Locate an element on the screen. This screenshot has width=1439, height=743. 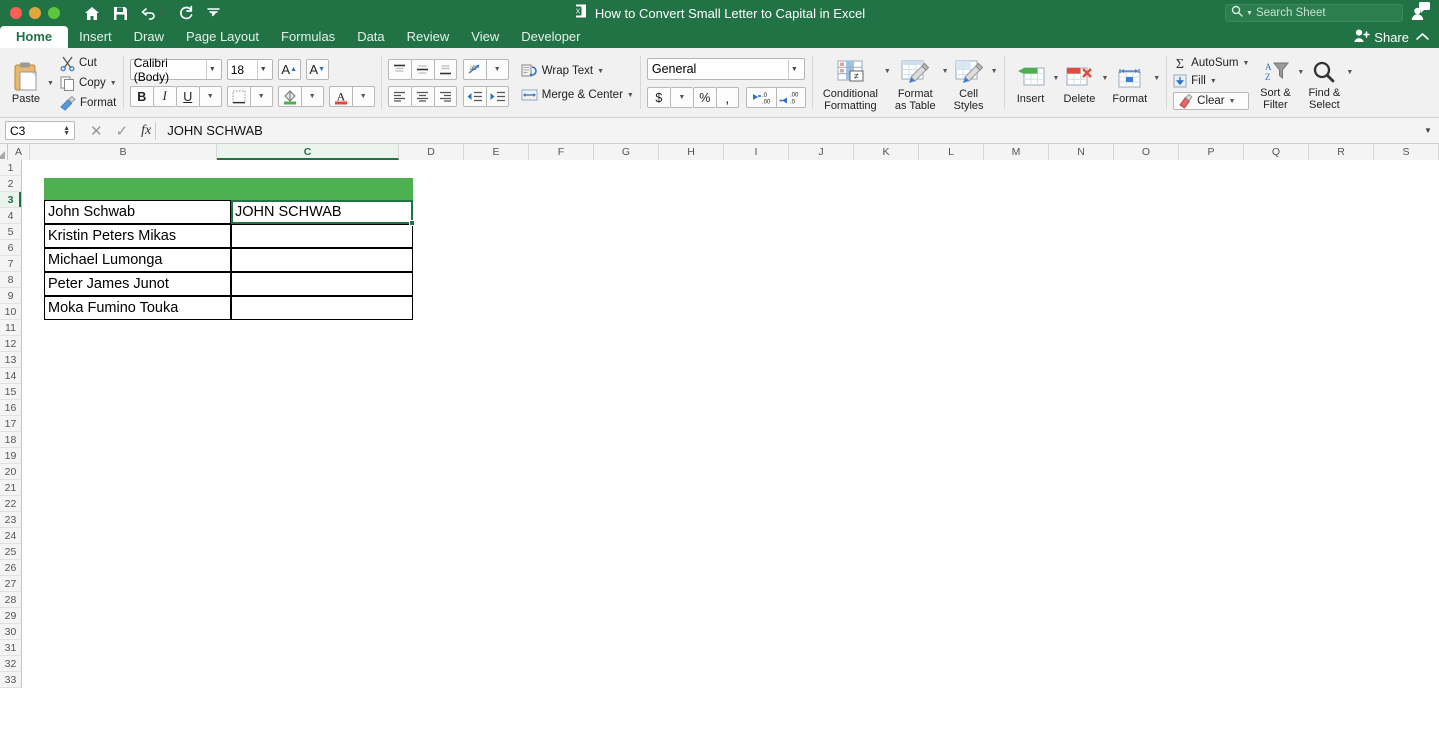
home-icon is located at coordinates (92, 13).